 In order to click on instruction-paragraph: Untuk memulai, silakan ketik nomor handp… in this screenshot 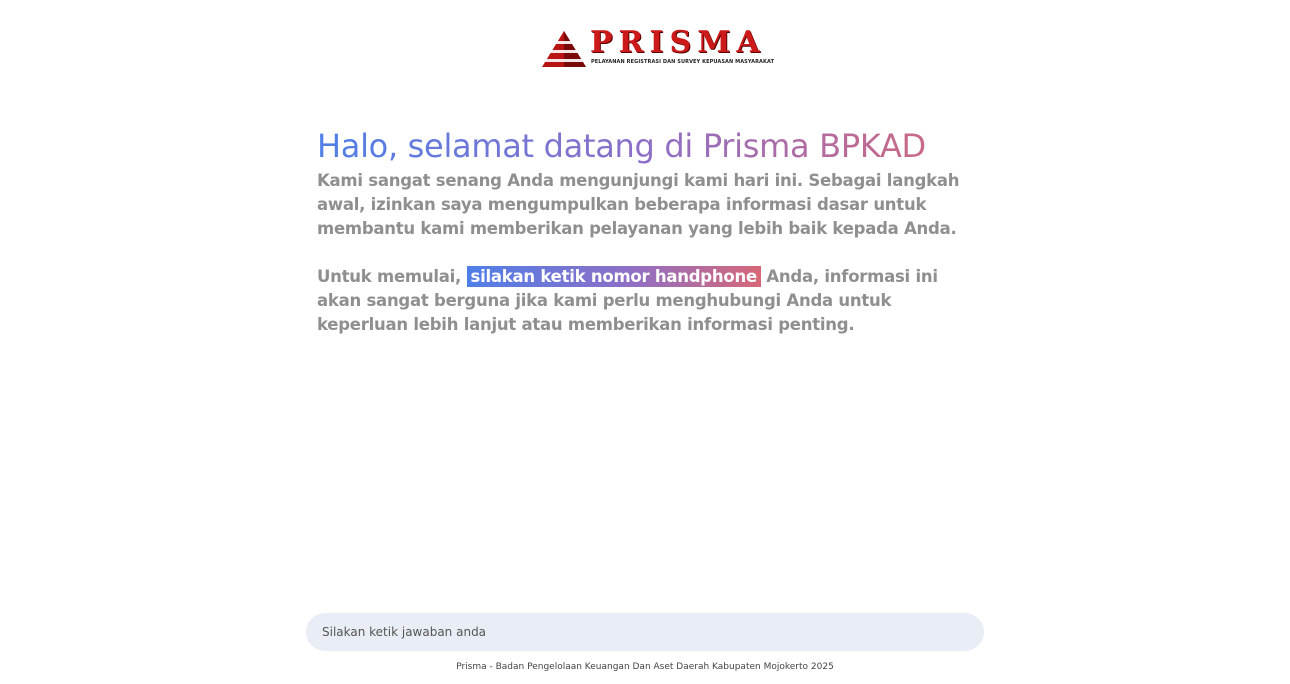, I will do `click(651, 301)`.